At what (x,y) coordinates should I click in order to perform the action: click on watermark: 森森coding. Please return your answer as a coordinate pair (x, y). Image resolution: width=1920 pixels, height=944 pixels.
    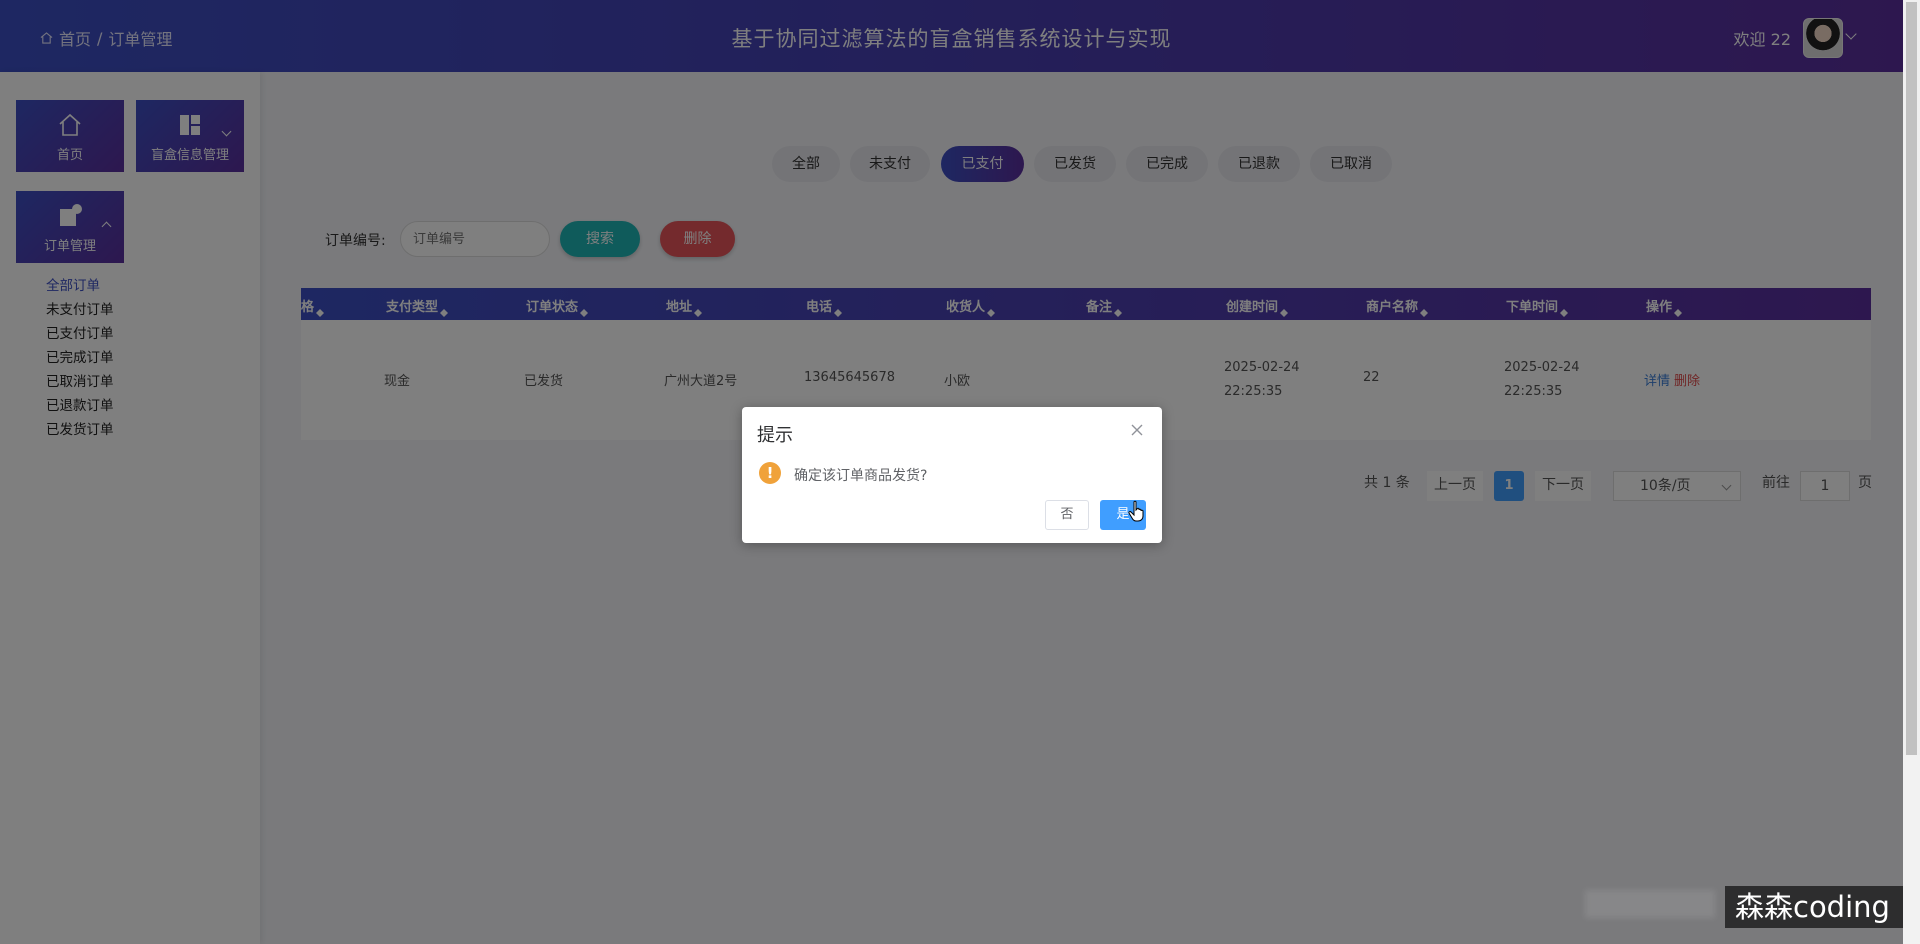
    Looking at the image, I should click on (1814, 907).